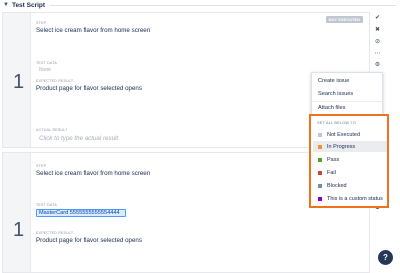 The image size is (400, 273). Describe the element at coordinates (331, 108) in the screenshot. I see `menu-item-attach-files: Attach files` at that location.